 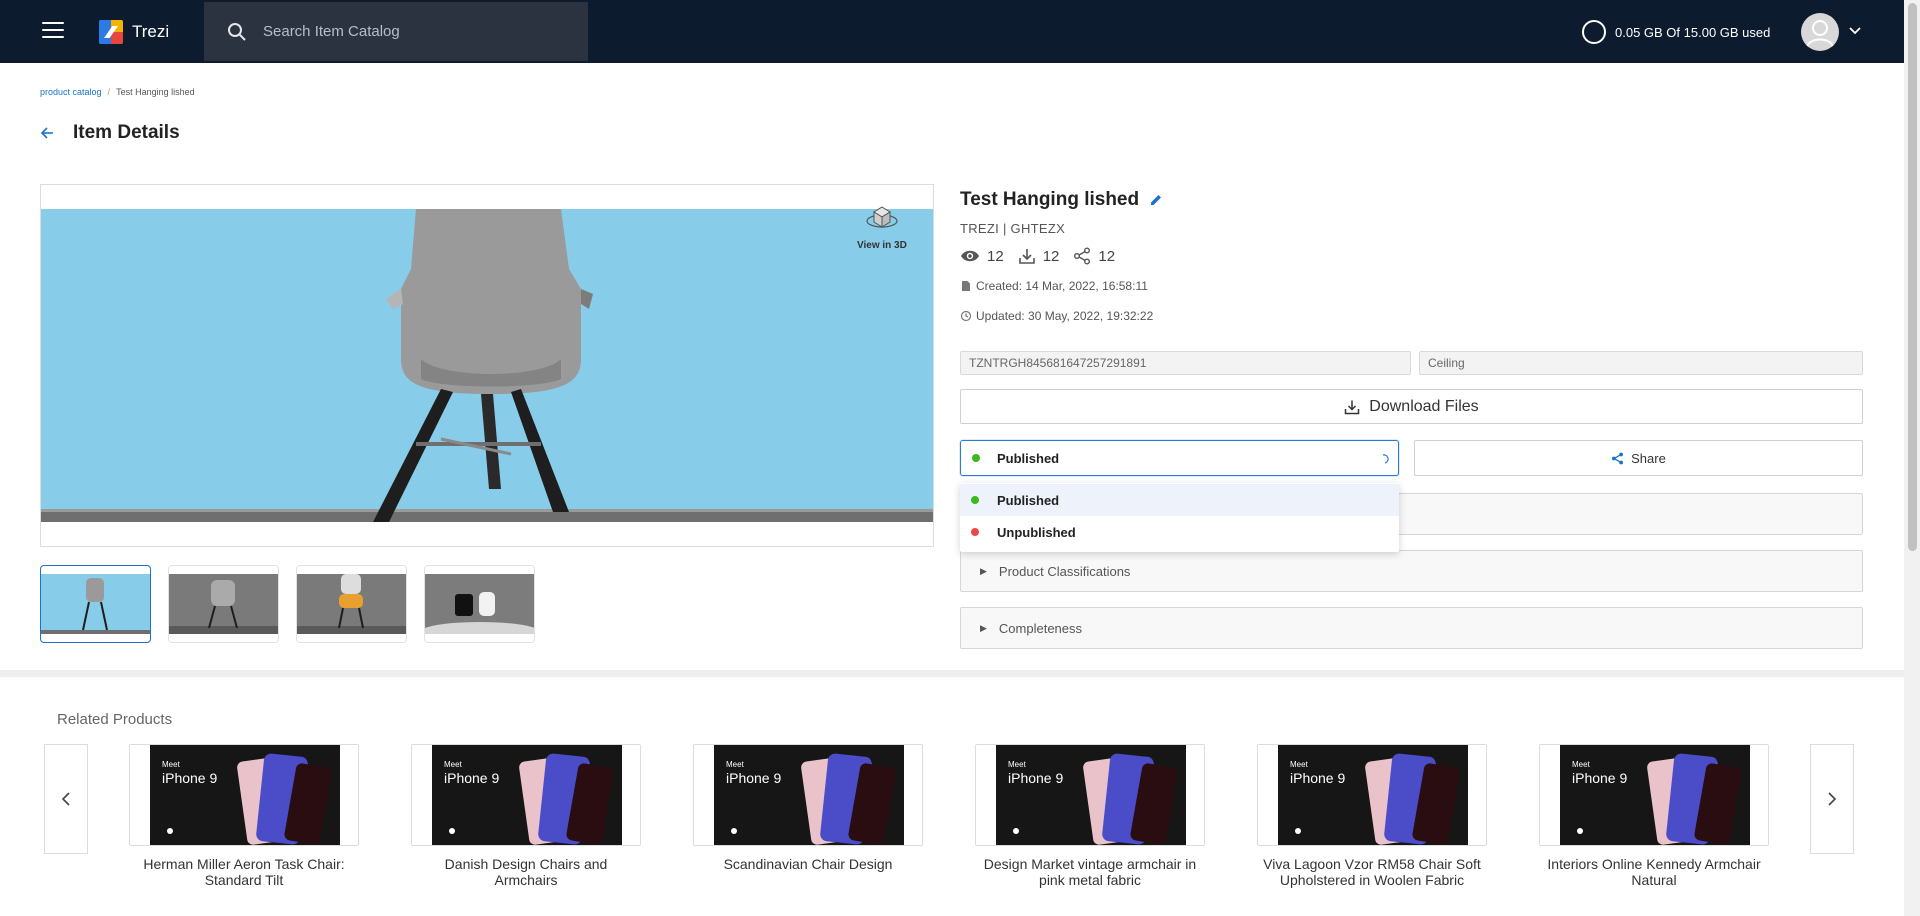 I want to click on created-text: Created: 14 Mar, 2022, 16:58:11, so click(x=1062, y=286).